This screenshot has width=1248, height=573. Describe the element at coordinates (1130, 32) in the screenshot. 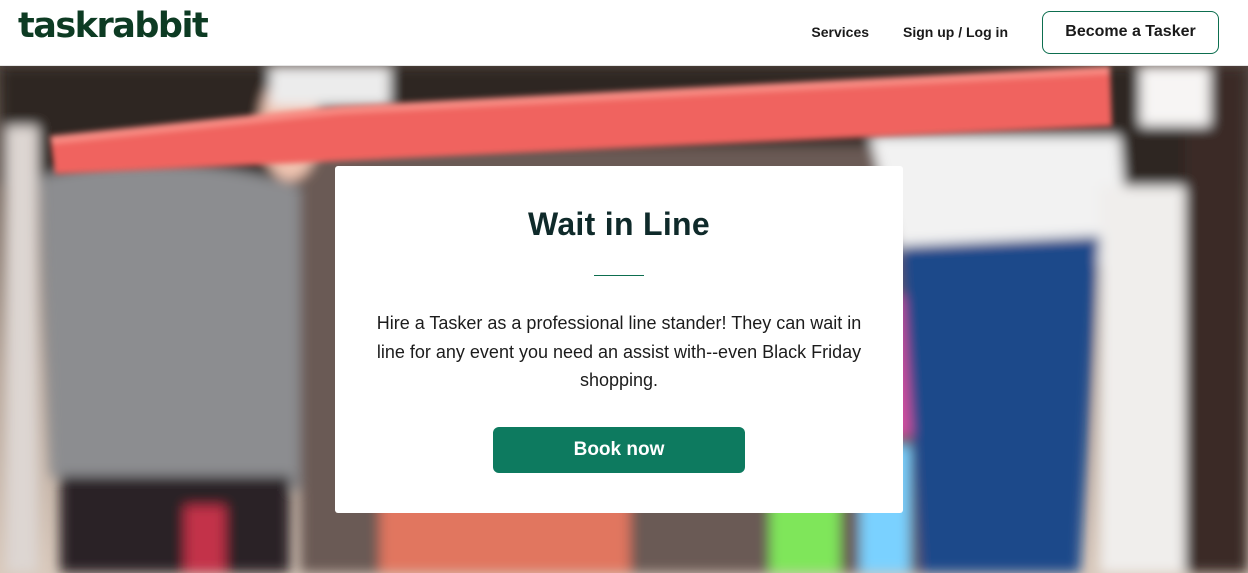

I see `become-tasker-button: Become a Tasker` at that location.